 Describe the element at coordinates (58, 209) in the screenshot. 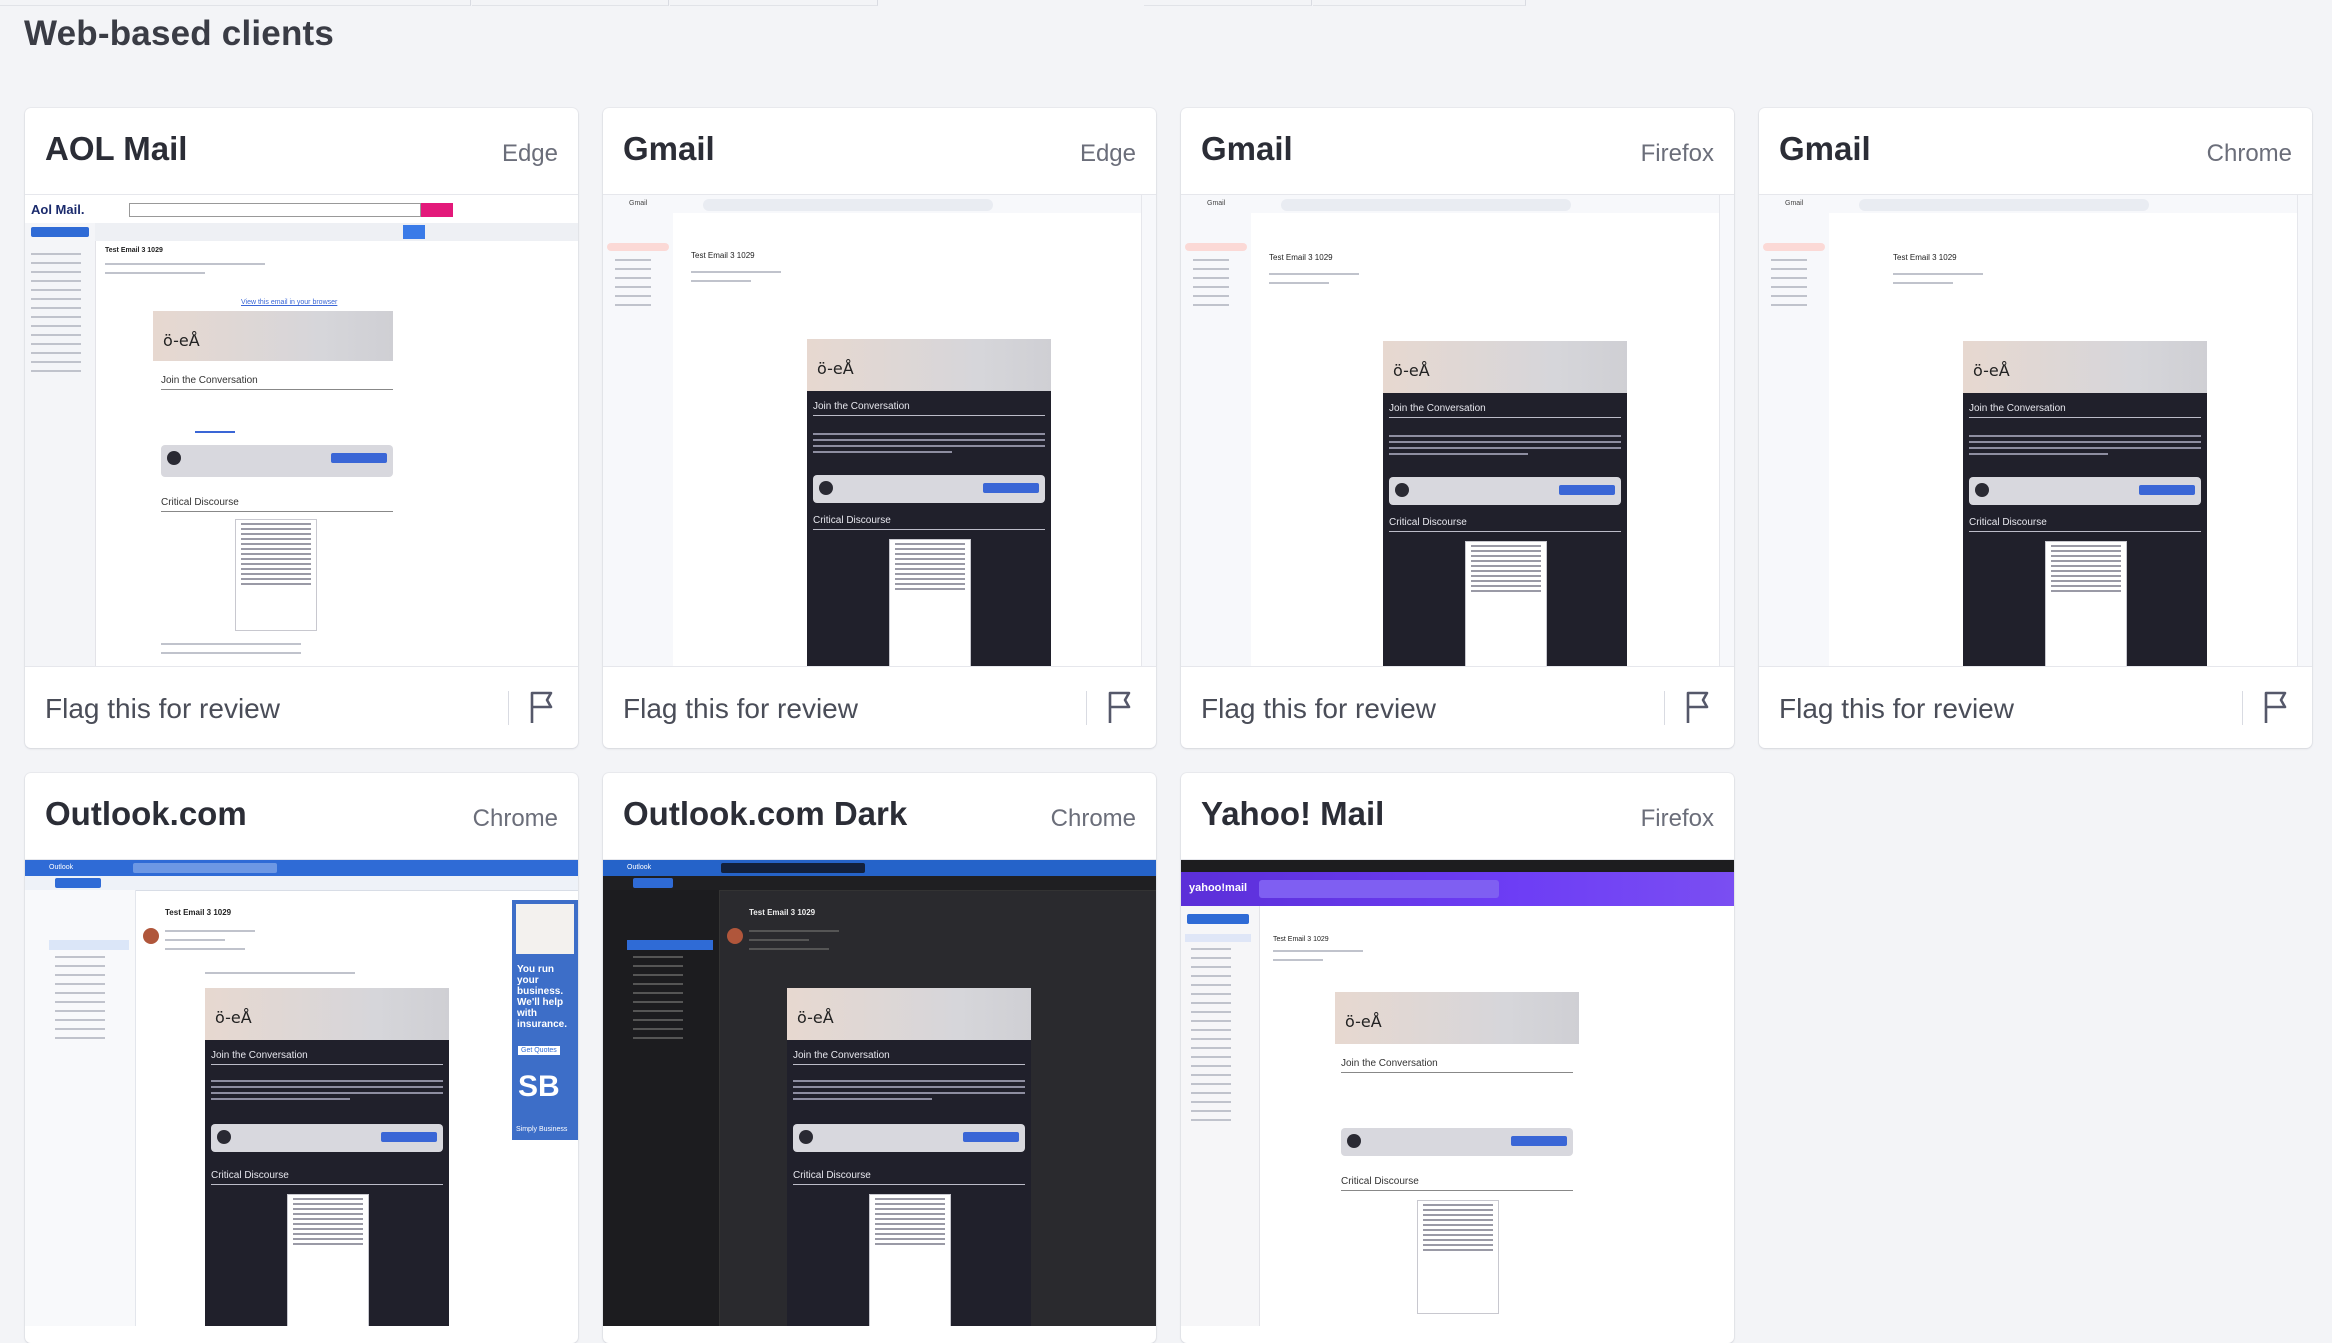

I see `aol-logo: Aol Mail.` at that location.